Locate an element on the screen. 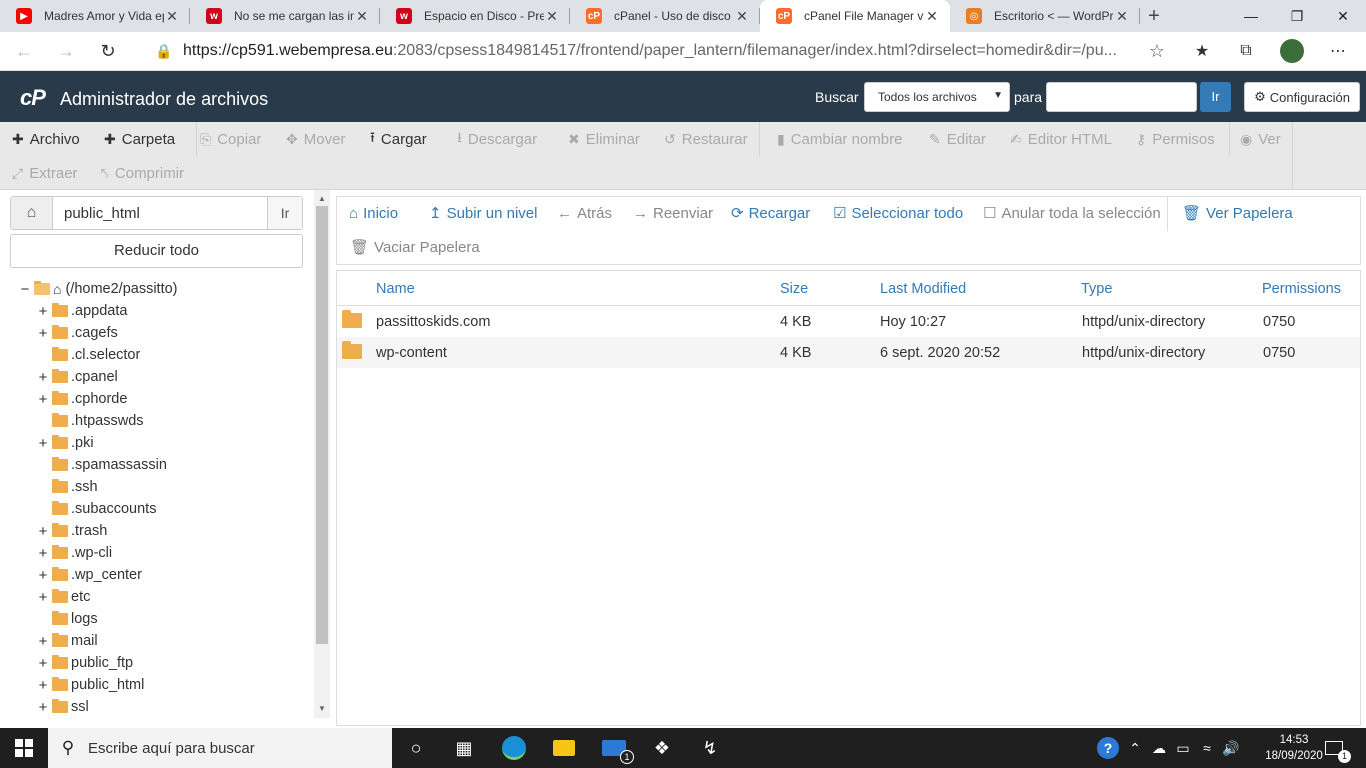  more-menu-icon: ⋯ is located at coordinates (1338, 51).